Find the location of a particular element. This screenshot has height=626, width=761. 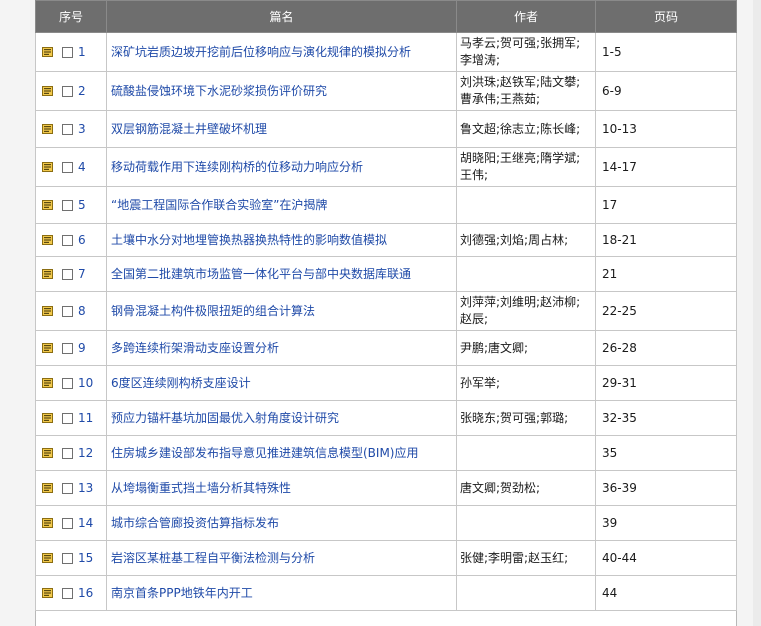

article-title-link: 全国第二批建筑市场监管一体化平台与部中央数据库联通 is located at coordinates (281, 274).